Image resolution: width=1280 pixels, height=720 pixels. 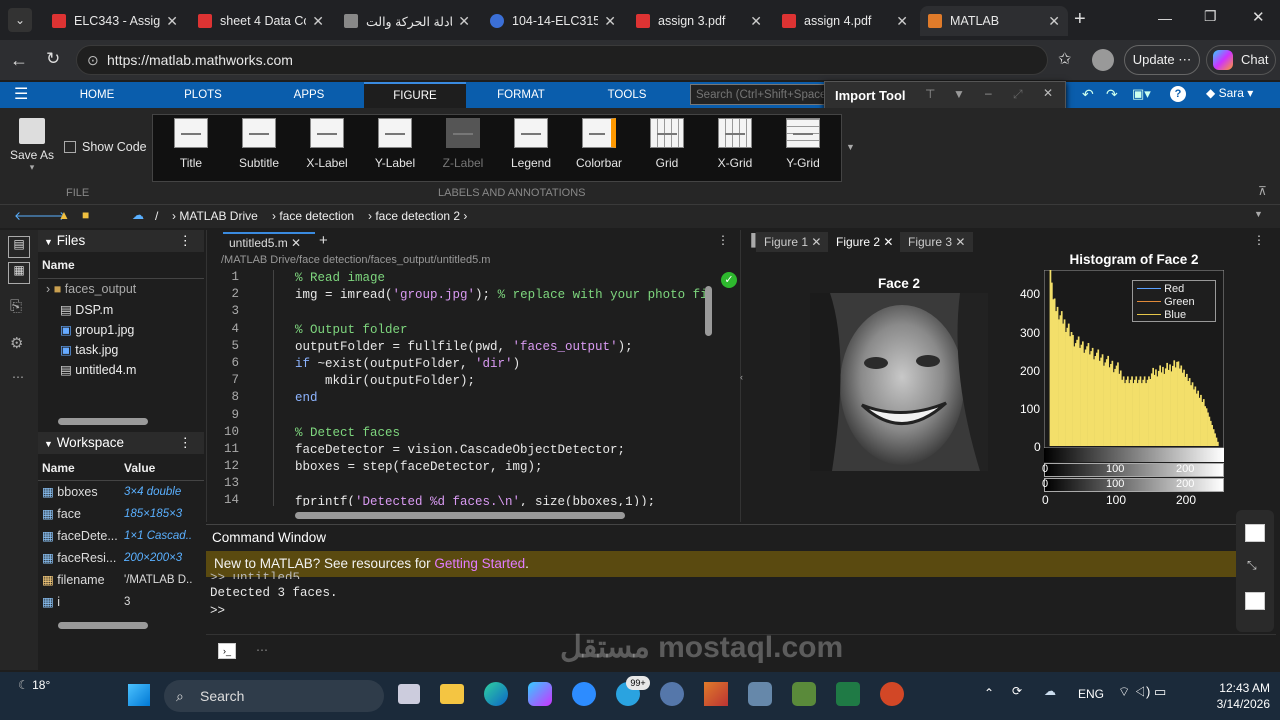 What do you see at coordinates (540, 694) in the screenshot?
I see `copilot-icon` at bounding box center [540, 694].